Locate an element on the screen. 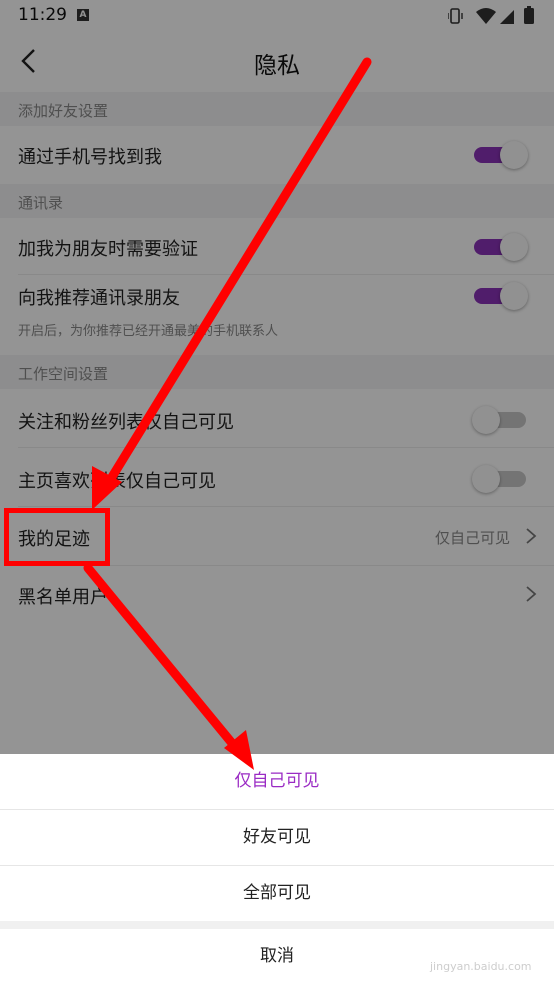 This screenshot has width=554, height=984. option-only-me: 仅自己可见 is located at coordinates (277, 781).